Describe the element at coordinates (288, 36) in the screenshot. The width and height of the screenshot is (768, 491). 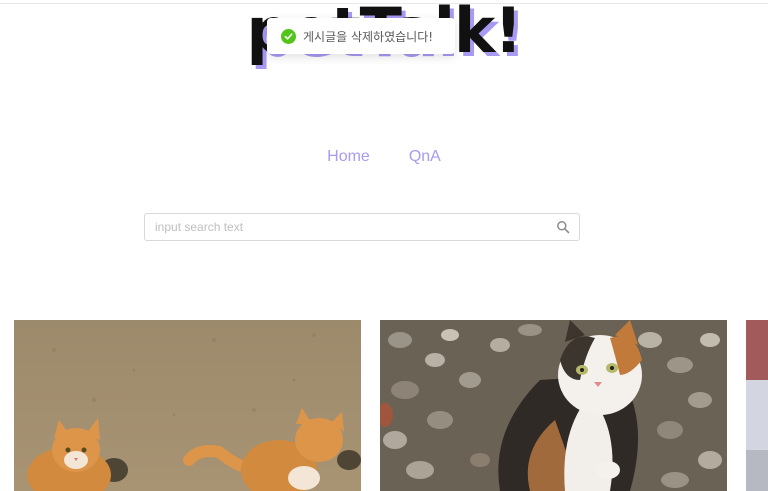
I see `check-circle-icon` at that location.